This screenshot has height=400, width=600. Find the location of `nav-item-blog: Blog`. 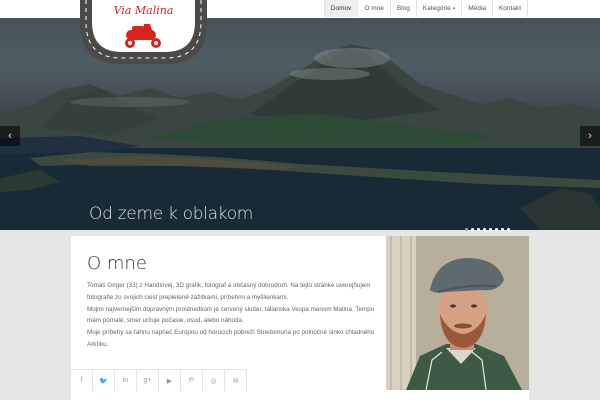

nav-item-blog: Blog is located at coordinates (404, 8).